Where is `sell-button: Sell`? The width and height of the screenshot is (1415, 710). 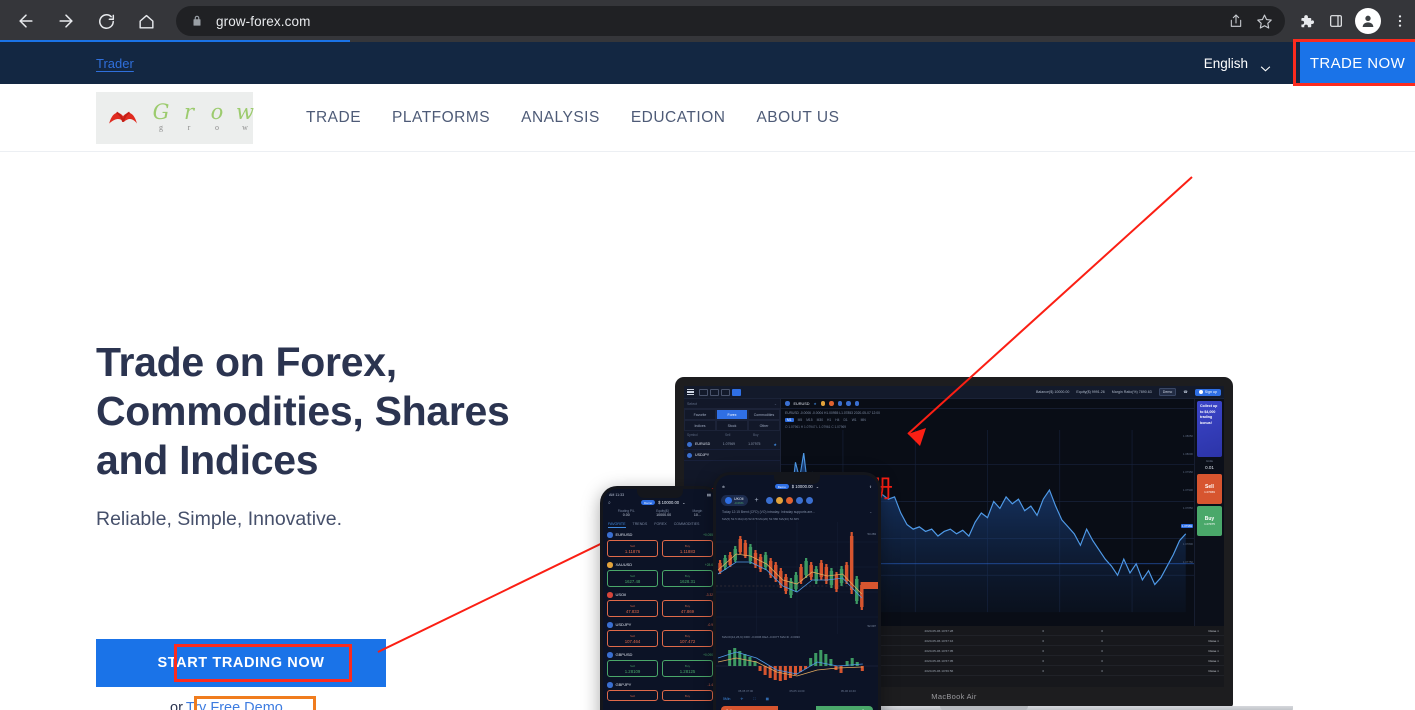 sell-button: Sell is located at coordinates (632, 695).